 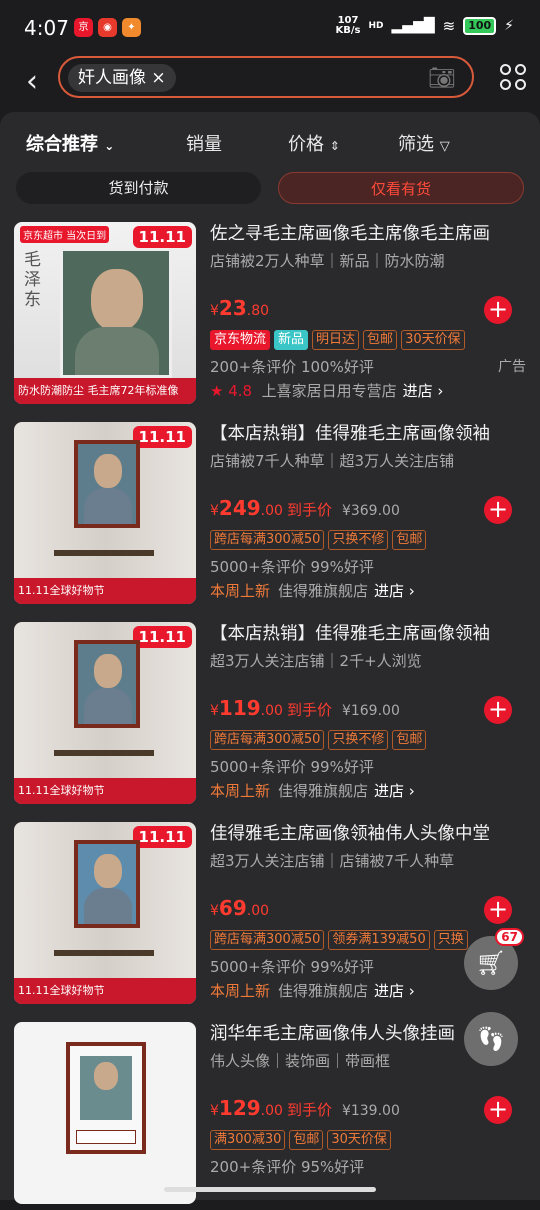 I want to click on store-row: 本周上新 佳得雅旗舰店 进店 ›, so click(x=312, y=990).